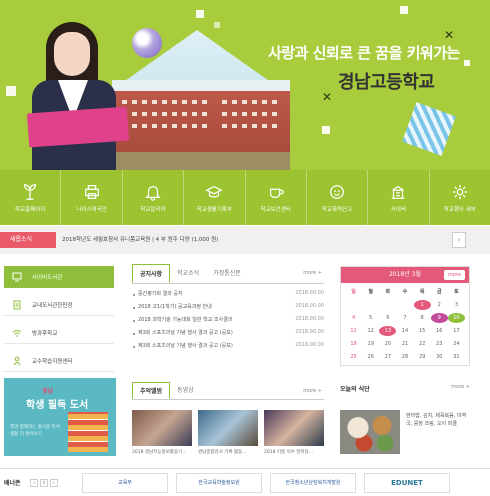 The width and height of the screenshot is (490, 496). What do you see at coordinates (422, 318) in the screenshot?
I see `calendar-day: 8` at bounding box center [422, 318].